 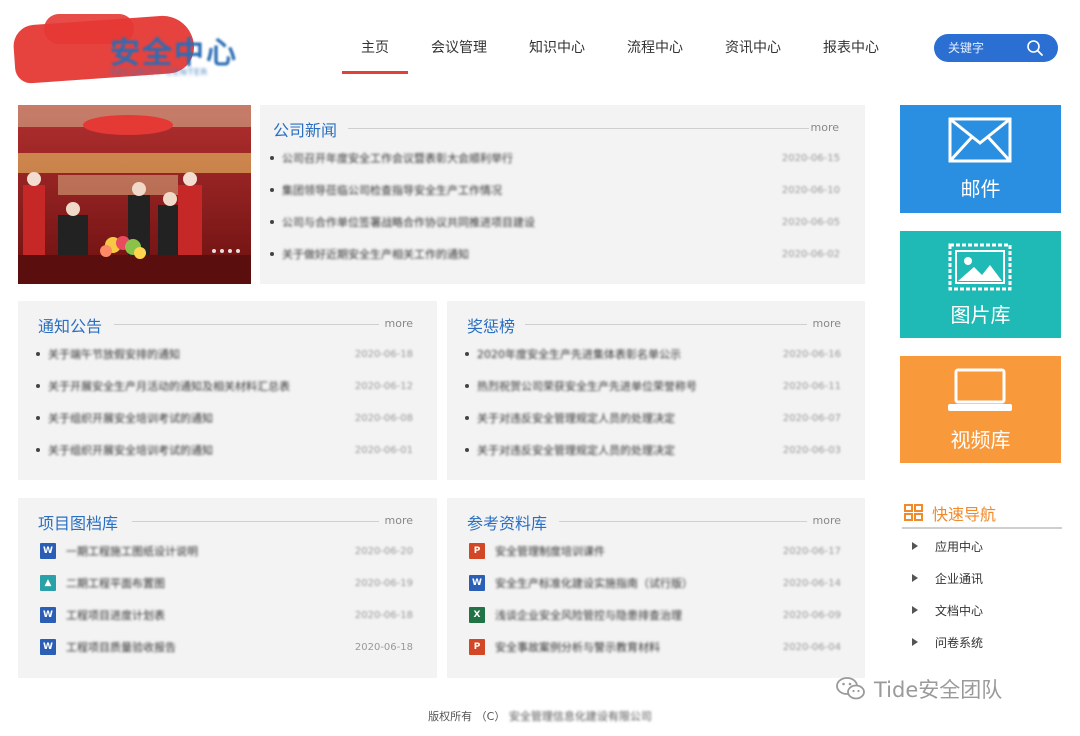 What do you see at coordinates (226, 583) in the screenshot?
I see `list-item: ▲ 二期工程平面布置图 2020-06-19` at bounding box center [226, 583].